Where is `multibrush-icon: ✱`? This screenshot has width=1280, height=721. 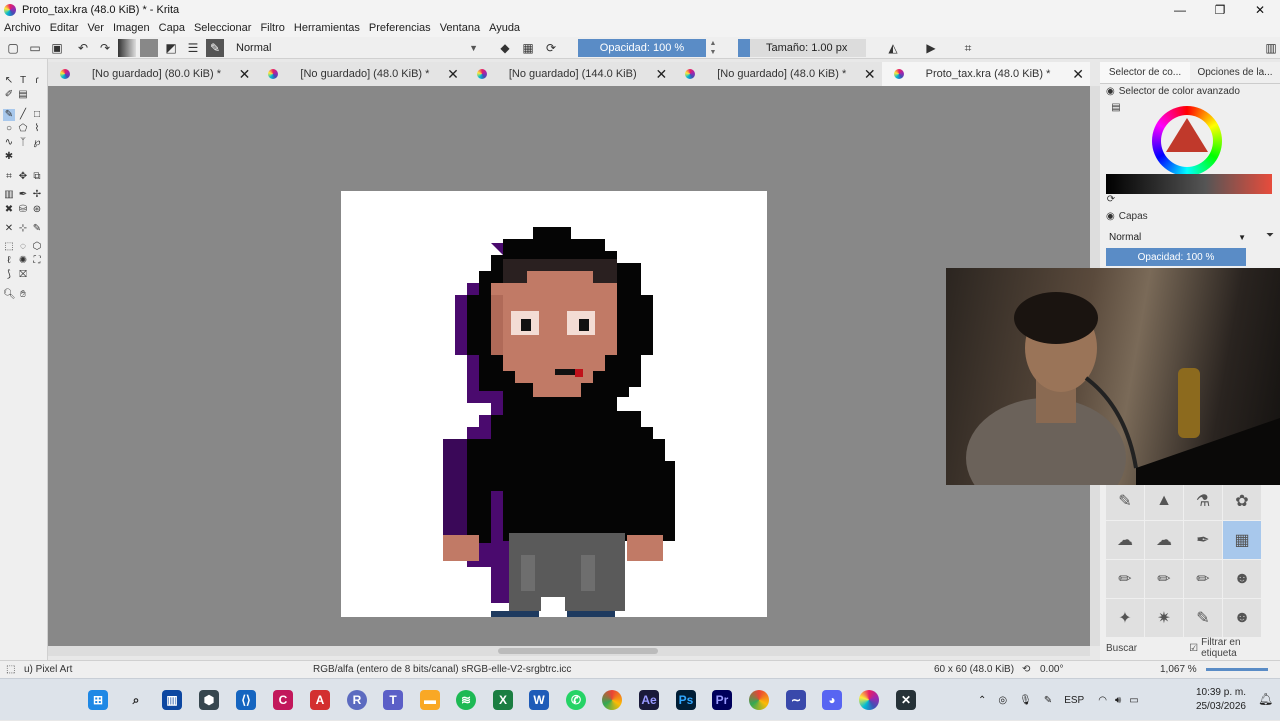 multibrush-icon: ✱ is located at coordinates (9, 157).